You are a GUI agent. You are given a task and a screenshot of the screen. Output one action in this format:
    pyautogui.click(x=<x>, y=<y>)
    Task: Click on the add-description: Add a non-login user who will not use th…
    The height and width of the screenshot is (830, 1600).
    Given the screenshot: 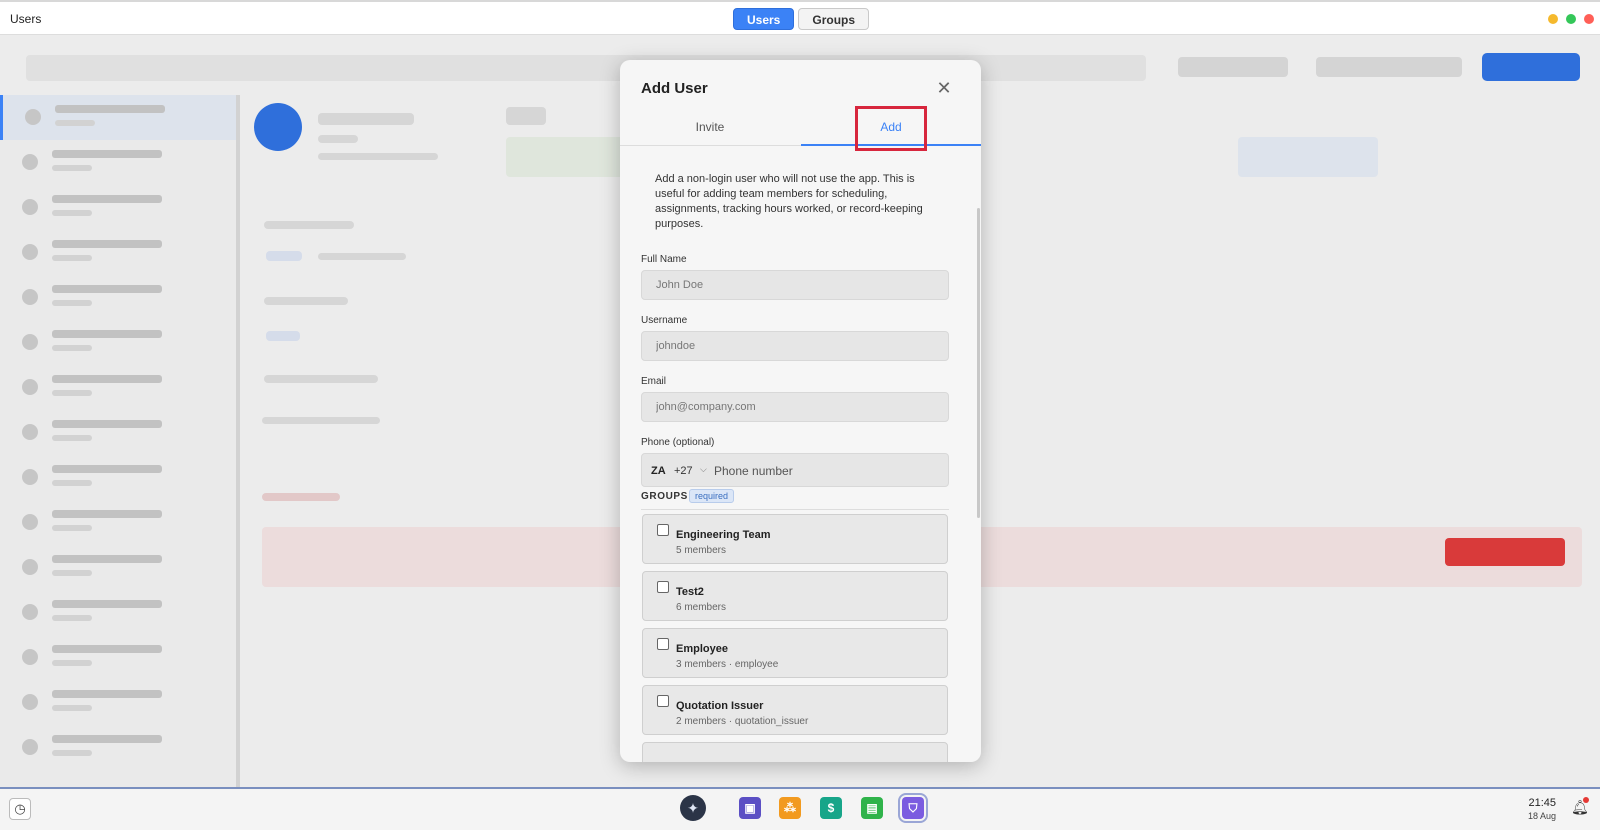 What is the action you would take?
    pyautogui.click(x=789, y=201)
    